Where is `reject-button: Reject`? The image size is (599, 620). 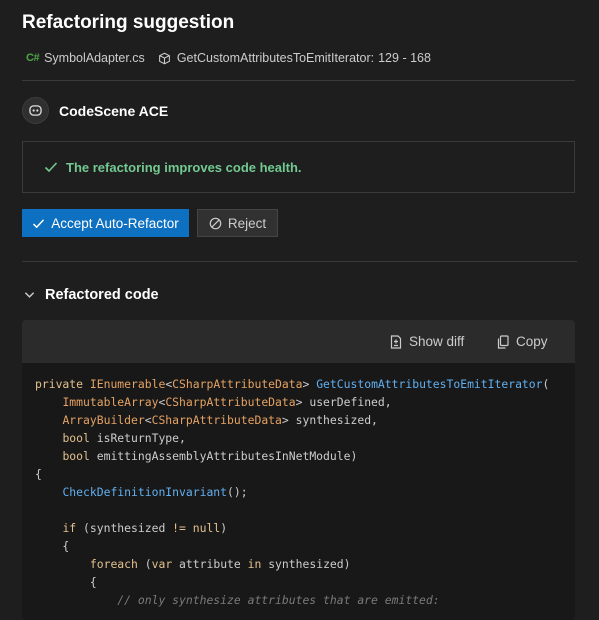
reject-button: Reject is located at coordinates (237, 223).